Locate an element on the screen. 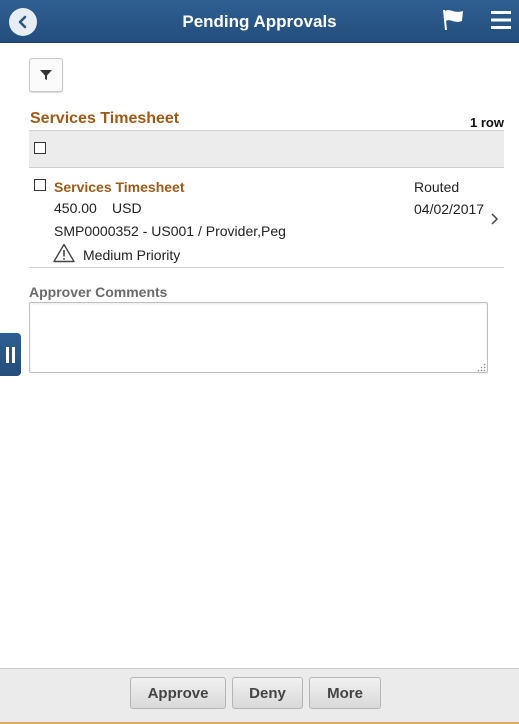 This screenshot has width=519, height=724. footer-bar: Approve Deny More is located at coordinates (259, 696).